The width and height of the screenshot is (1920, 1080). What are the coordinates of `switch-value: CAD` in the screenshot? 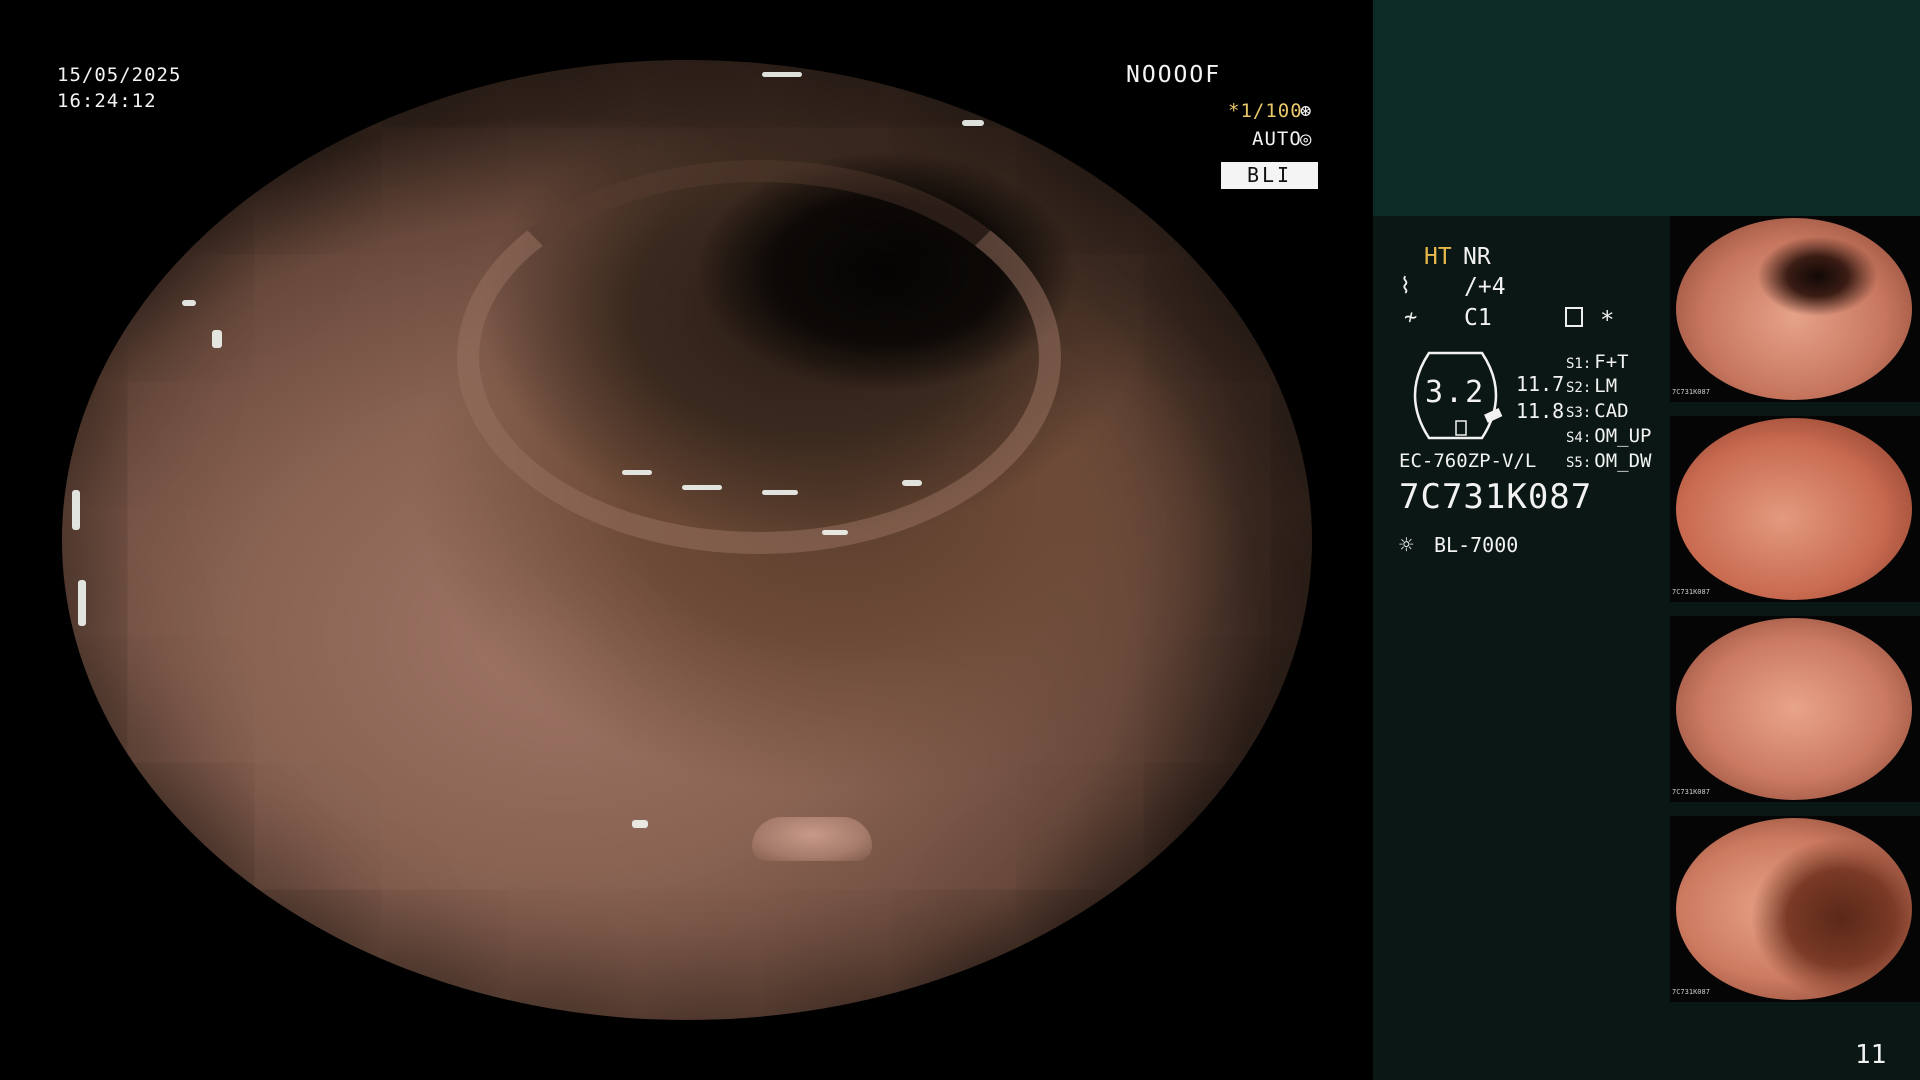 It's located at (1611, 411).